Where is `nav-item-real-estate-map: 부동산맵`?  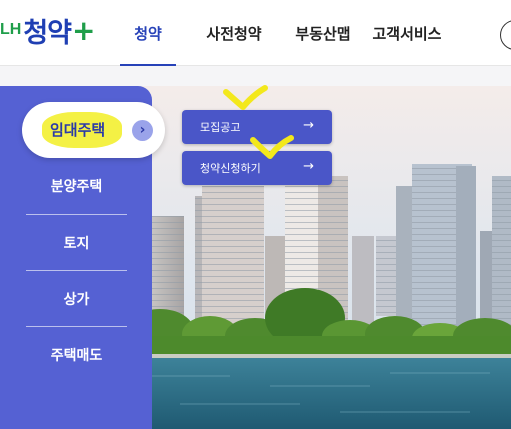 nav-item-real-estate-map: 부동산맵 is located at coordinates (323, 33).